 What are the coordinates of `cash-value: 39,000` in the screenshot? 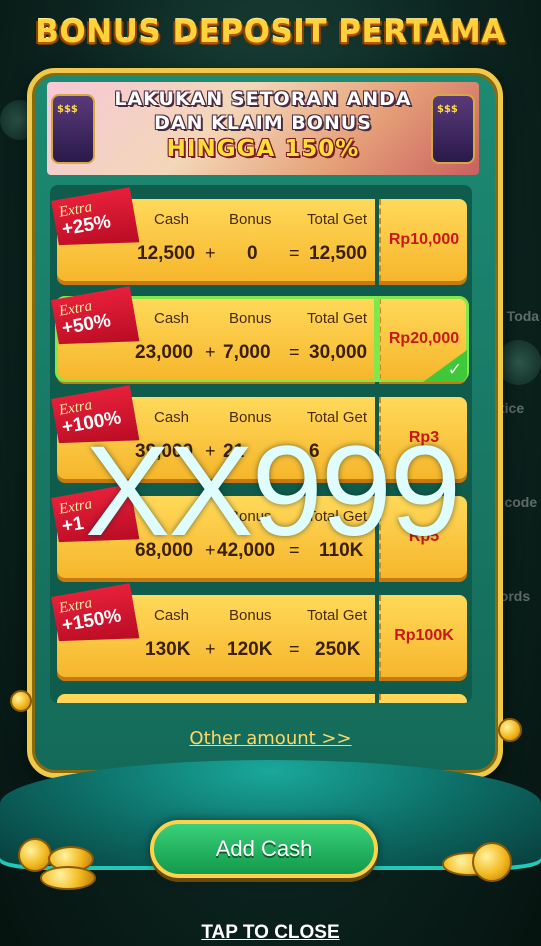 It's located at (164, 451).